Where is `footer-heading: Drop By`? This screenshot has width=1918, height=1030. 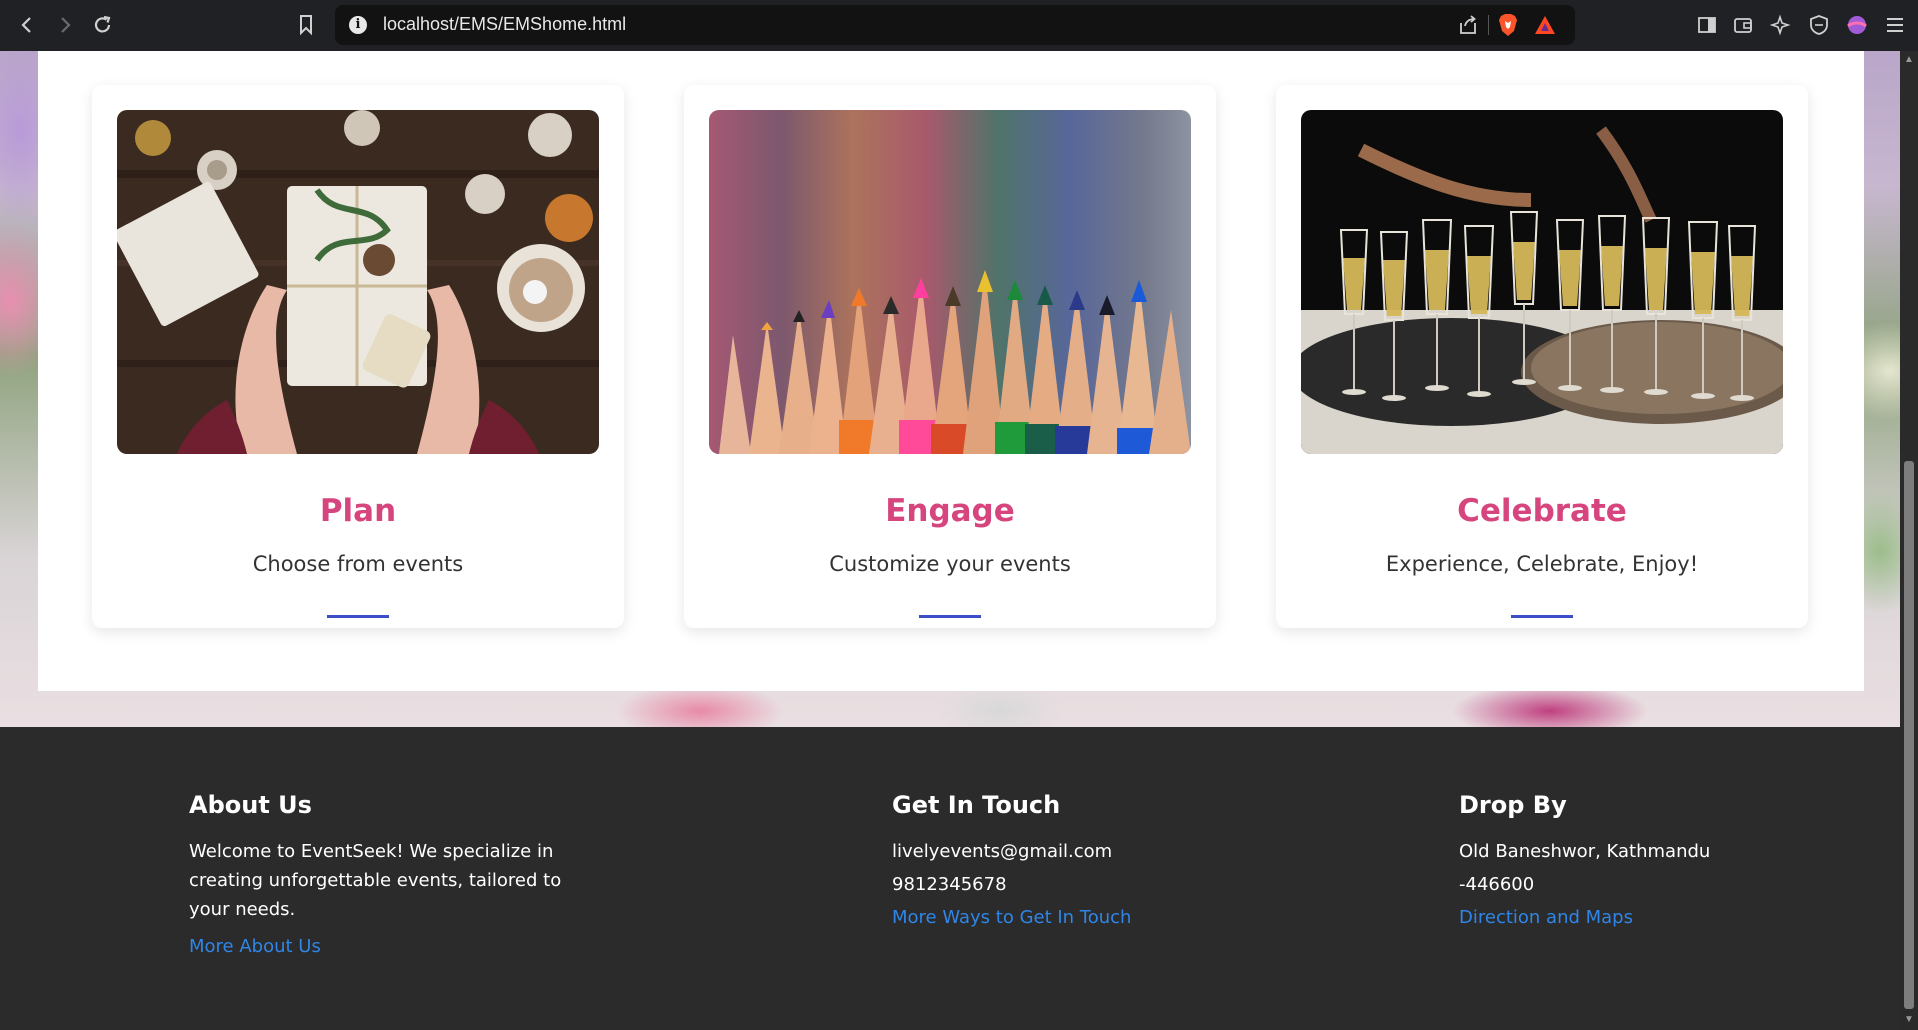 footer-heading: Drop By is located at coordinates (1513, 805).